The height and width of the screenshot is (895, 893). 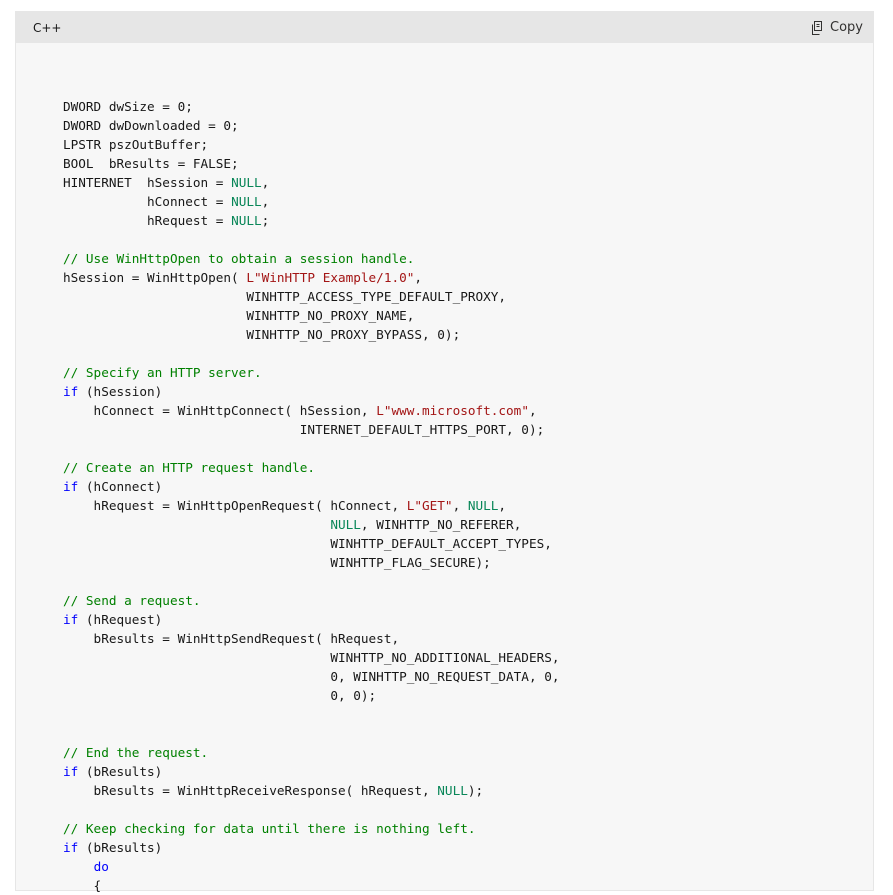 I want to click on copy-label: Copy, so click(x=846, y=27).